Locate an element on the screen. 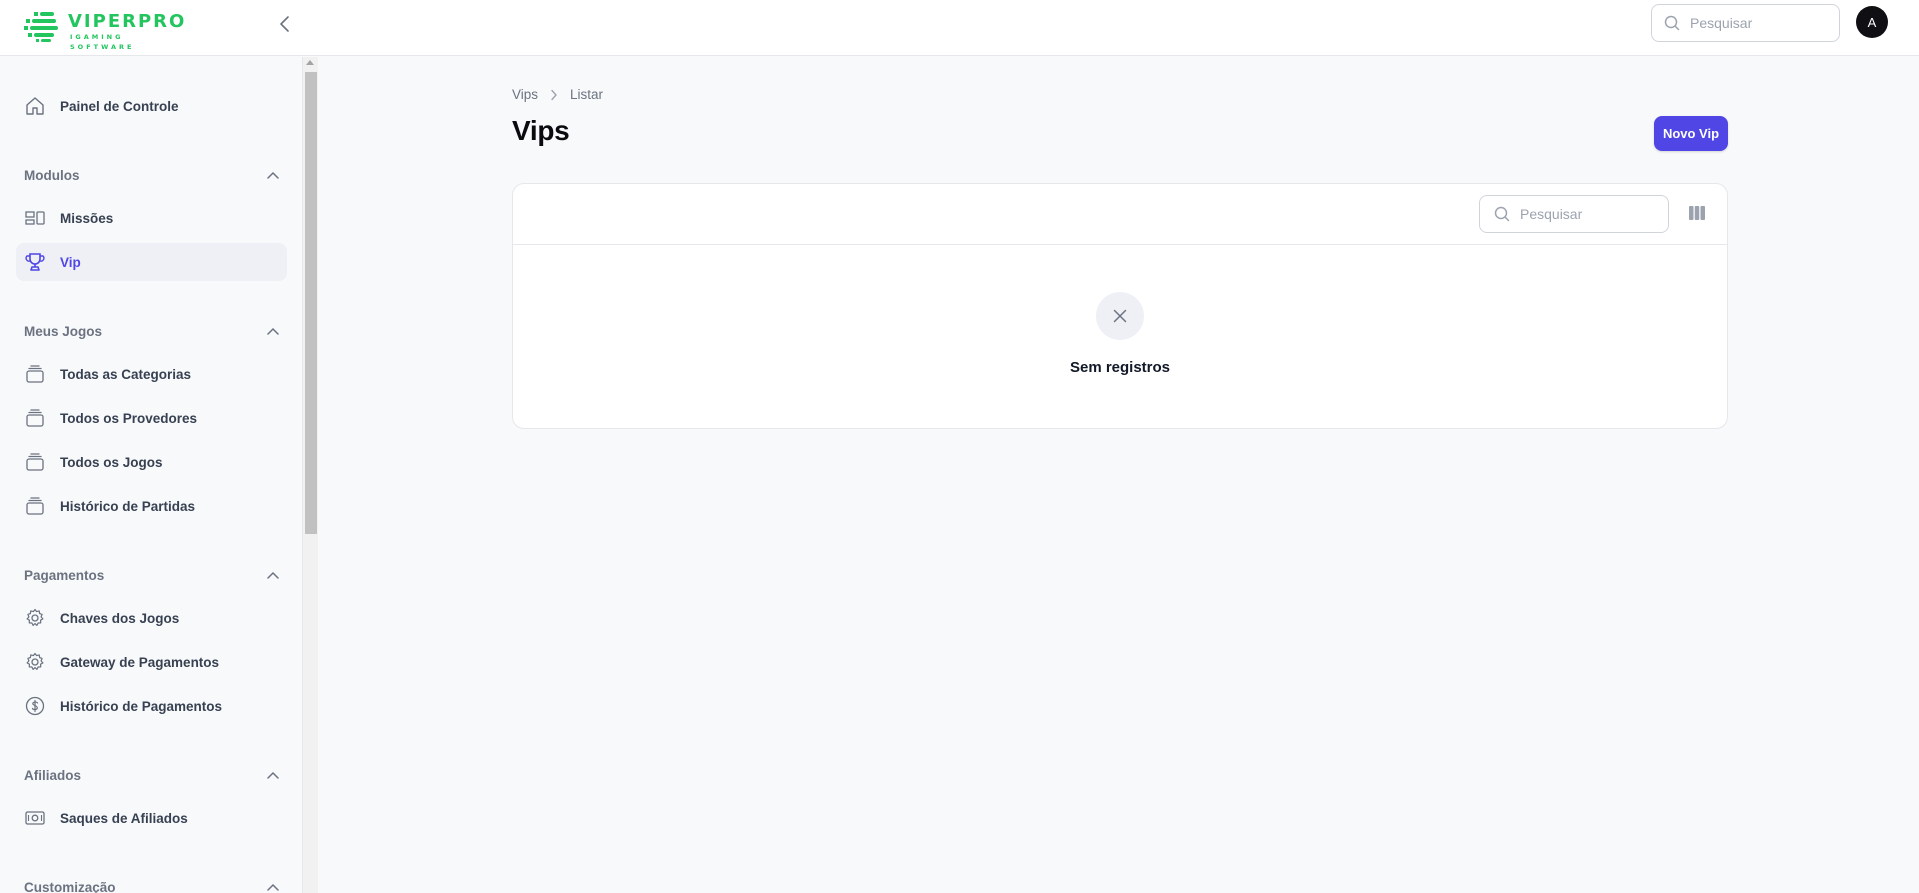 This screenshot has height=893, width=1919. sidebar-item-historico-pagamentos: Histórico de Pagamentos is located at coordinates (151, 706).